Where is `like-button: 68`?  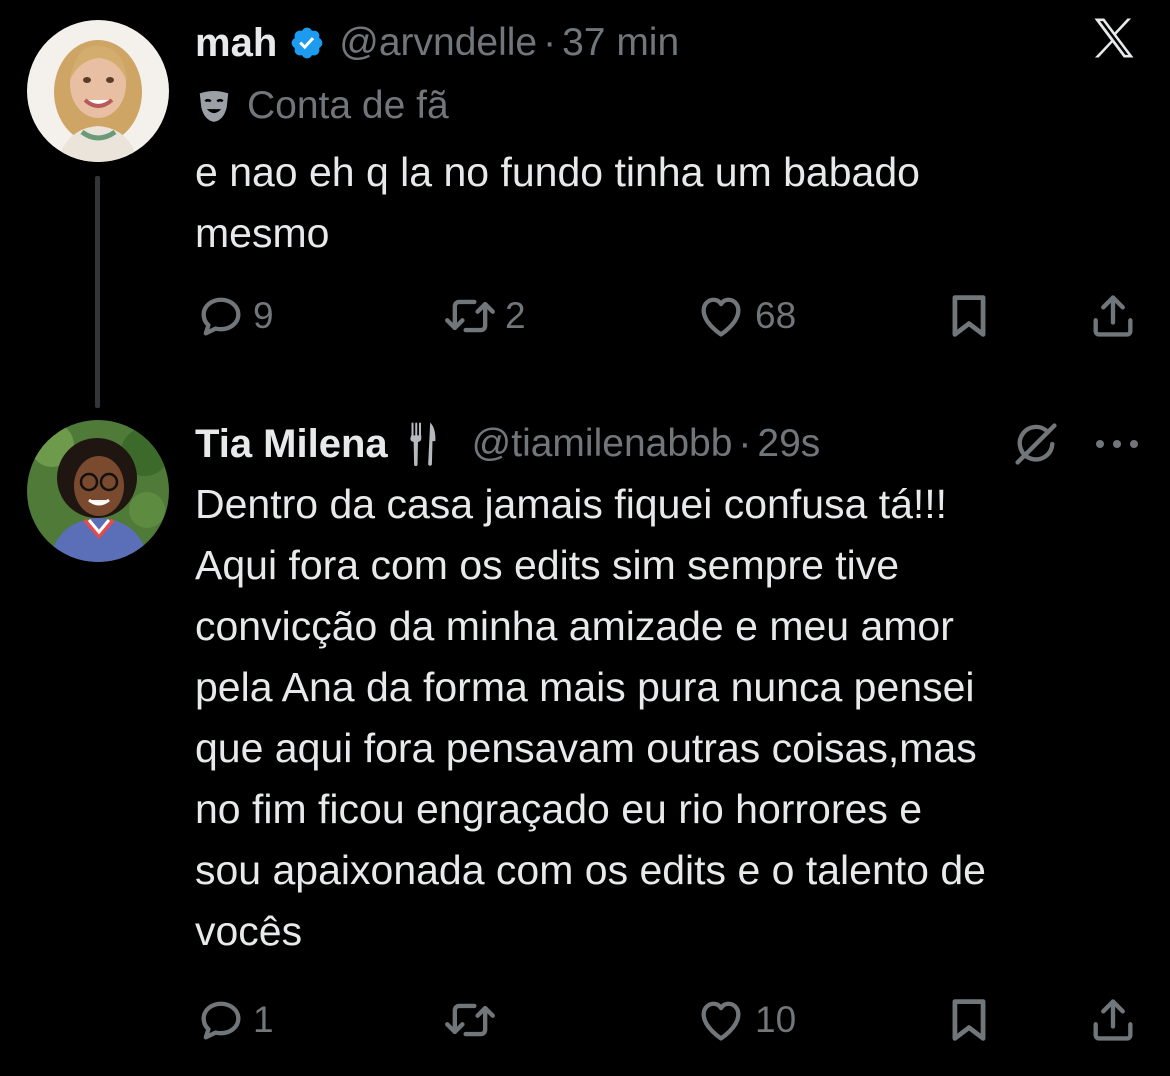 like-button: 68 is located at coordinates (744, 316).